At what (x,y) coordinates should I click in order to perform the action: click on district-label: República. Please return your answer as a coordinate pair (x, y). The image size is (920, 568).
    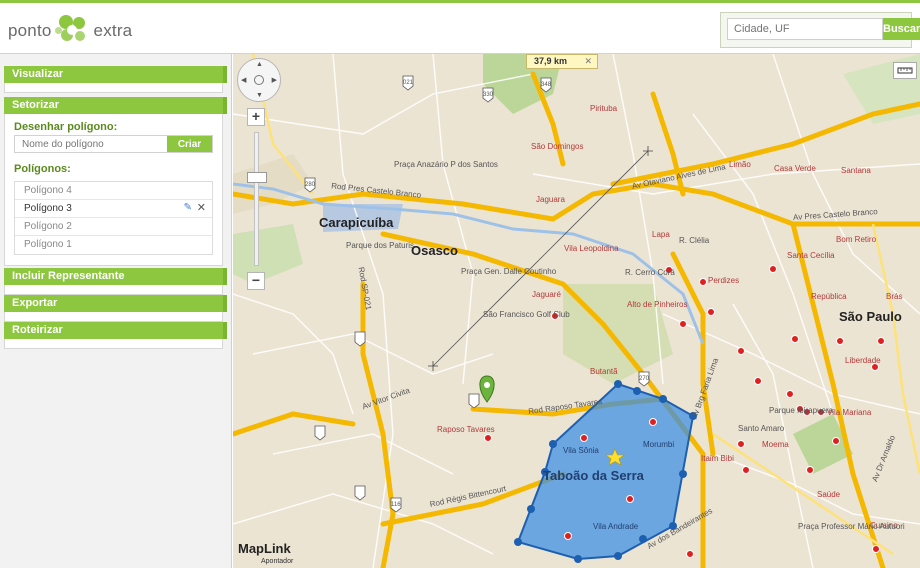
    Looking at the image, I should click on (829, 296).